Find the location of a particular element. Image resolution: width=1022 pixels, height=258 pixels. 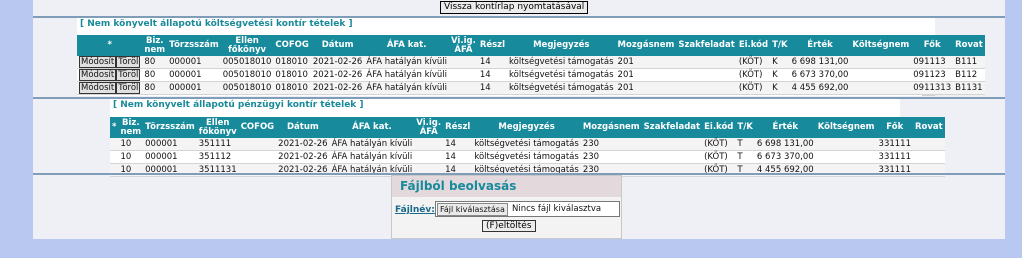

table-cell: T is located at coordinates (745, 144).